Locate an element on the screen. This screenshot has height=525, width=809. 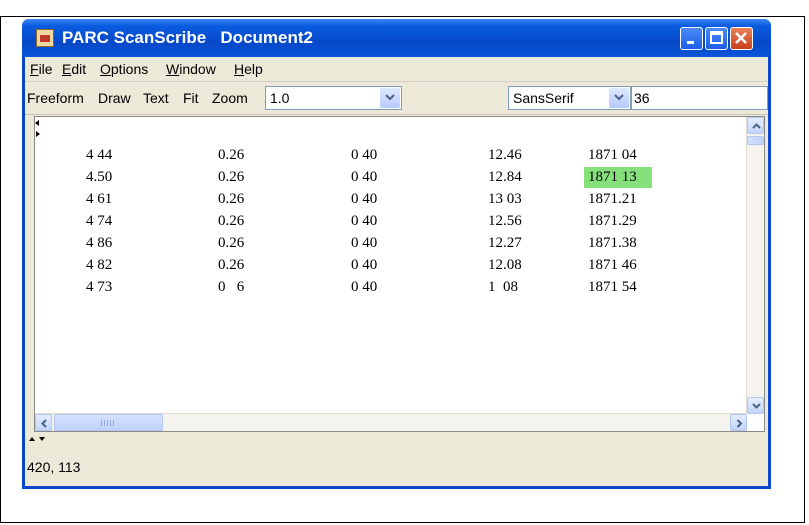
freeform-button: Freeform is located at coordinates (55, 98).